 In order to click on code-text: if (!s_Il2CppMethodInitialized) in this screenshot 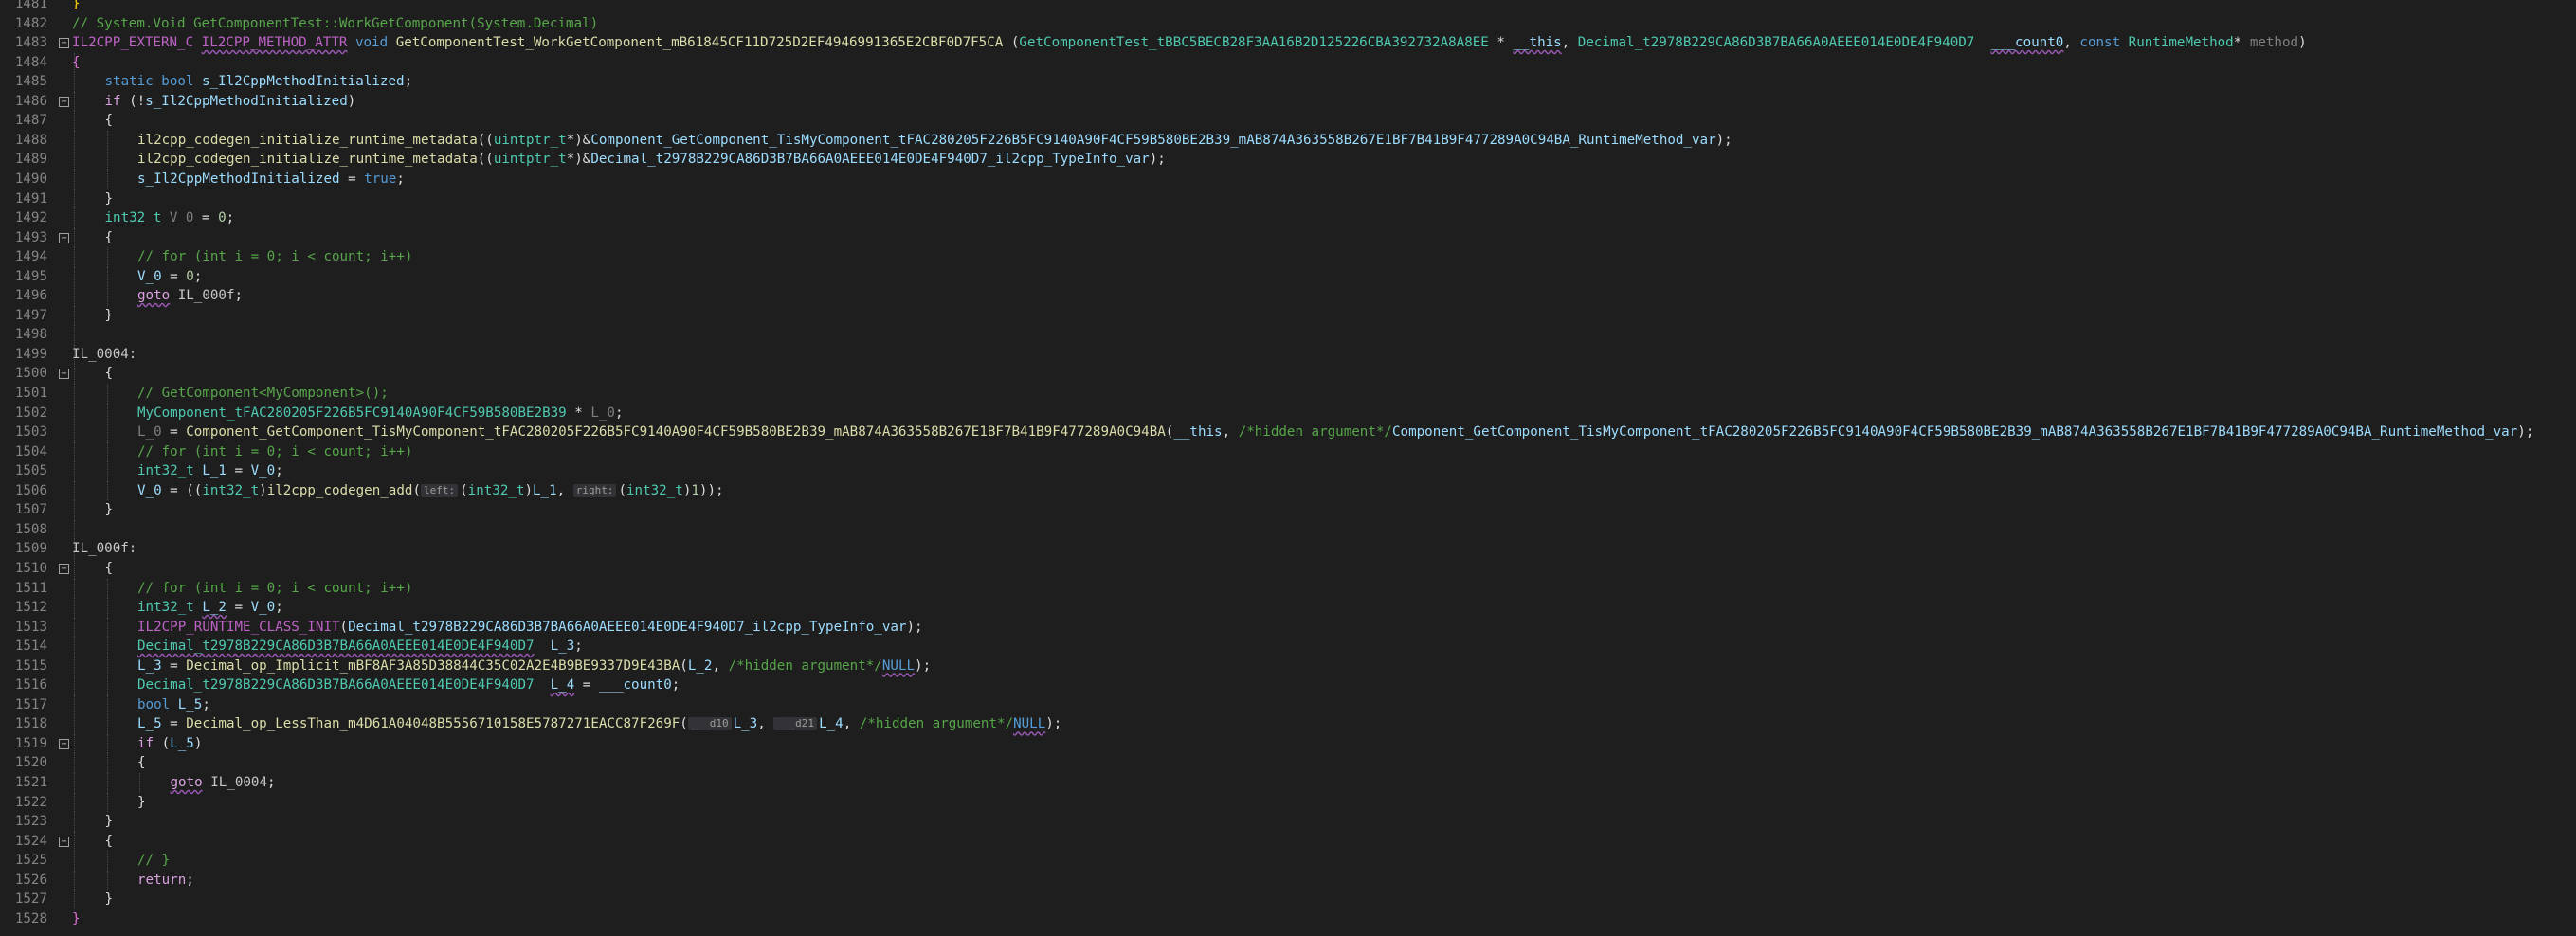, I will do `click(230, 101)`.